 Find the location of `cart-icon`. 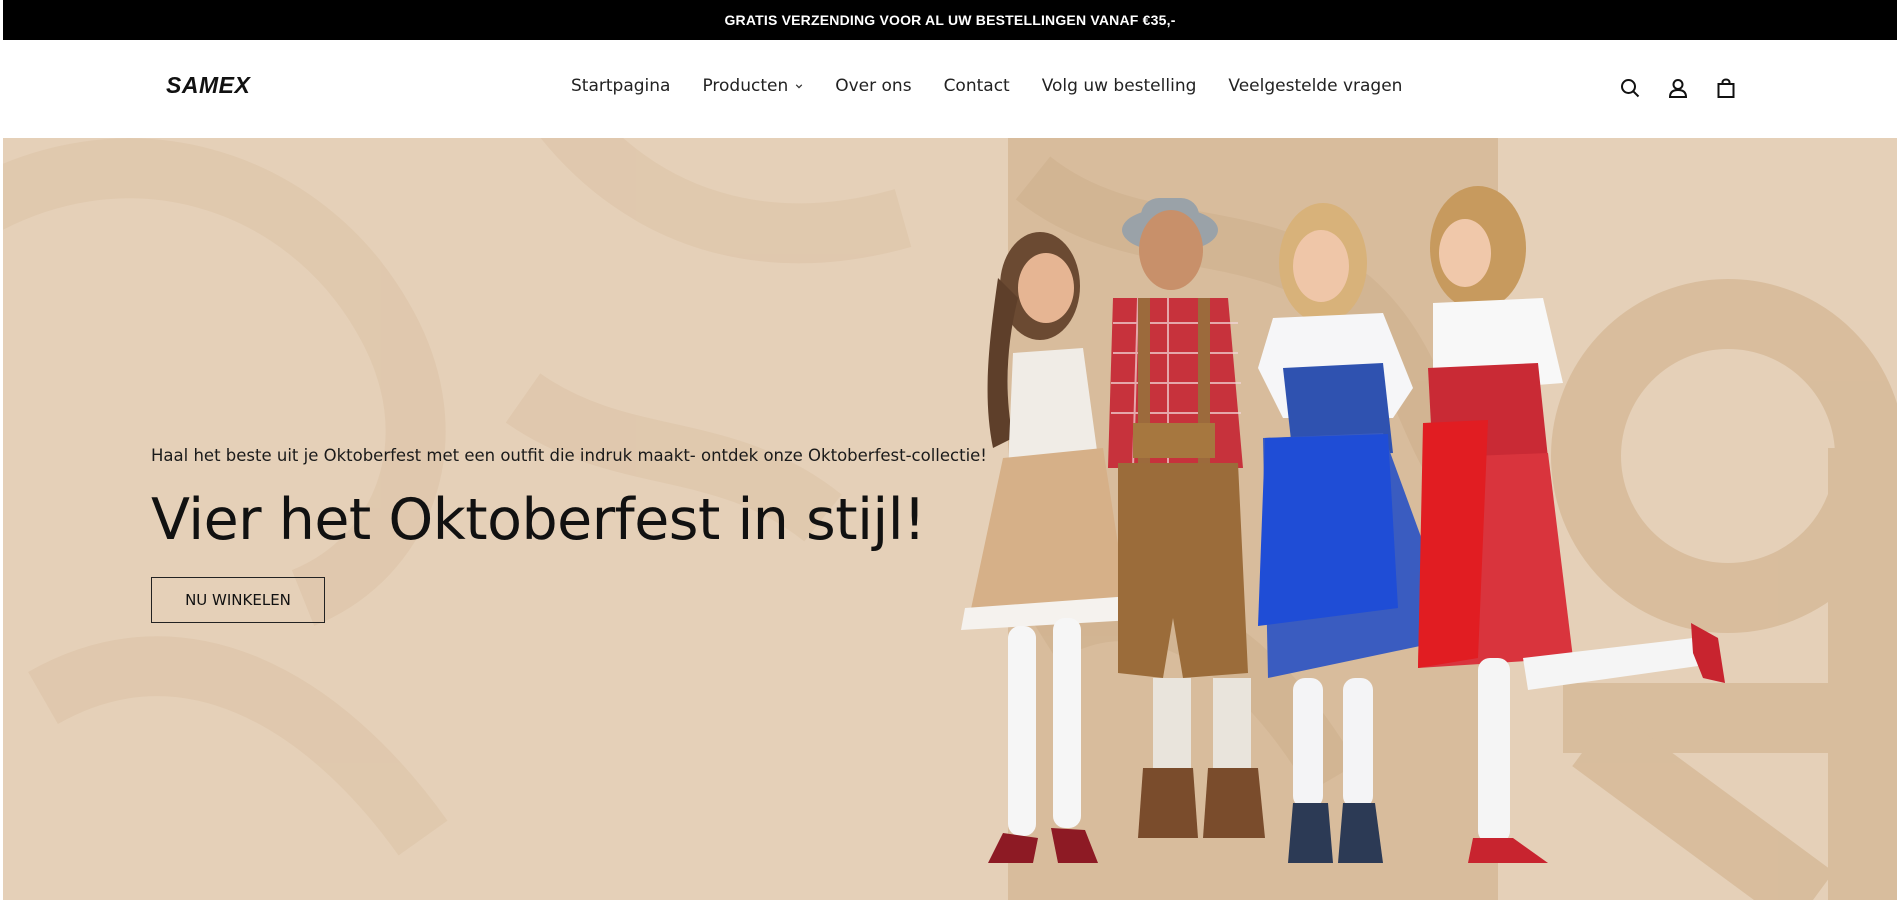

cart-icon is located at coordinates (1726, 88).